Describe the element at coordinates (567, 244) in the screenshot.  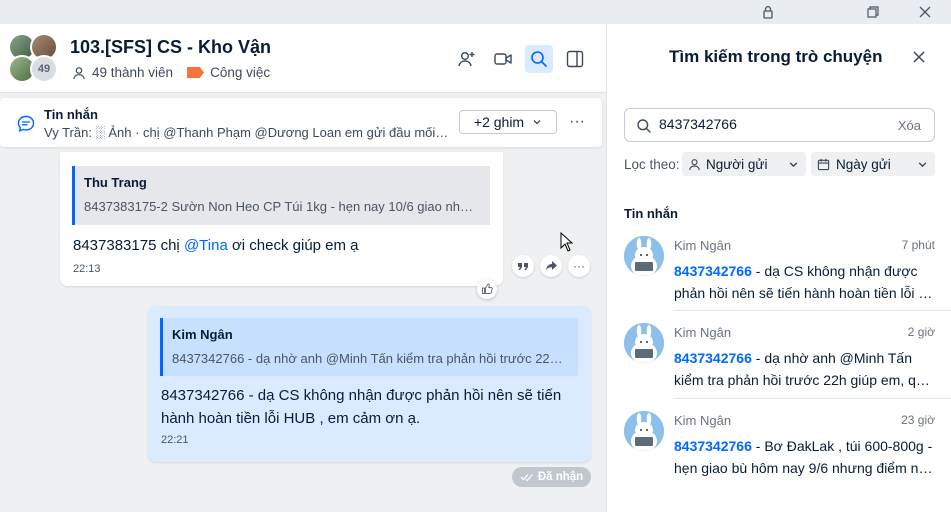
I see `mouse-cursor` at that location.